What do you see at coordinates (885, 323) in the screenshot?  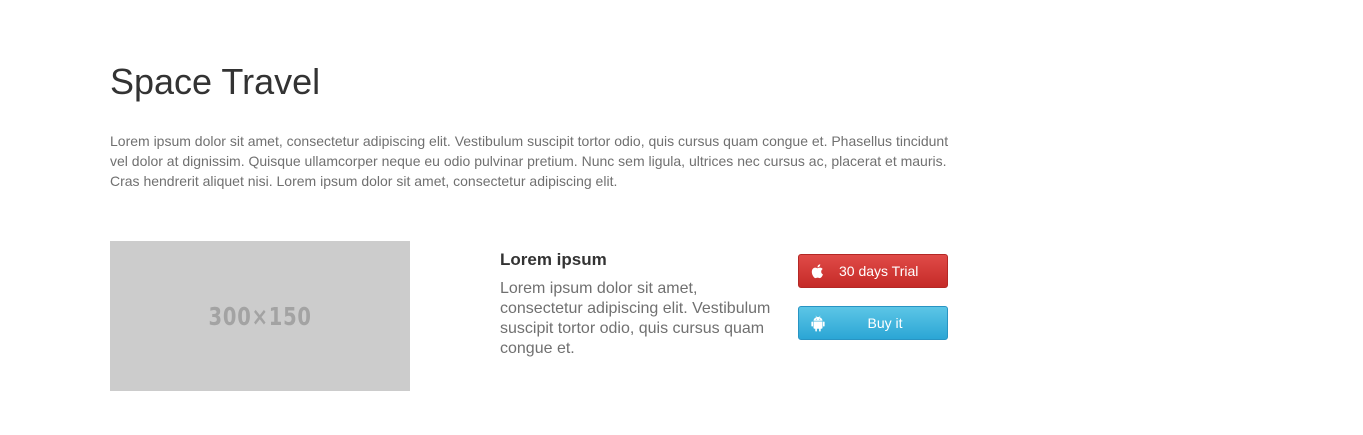 I see `buy-button-label: Buy it` at bounding box center [885, 323].